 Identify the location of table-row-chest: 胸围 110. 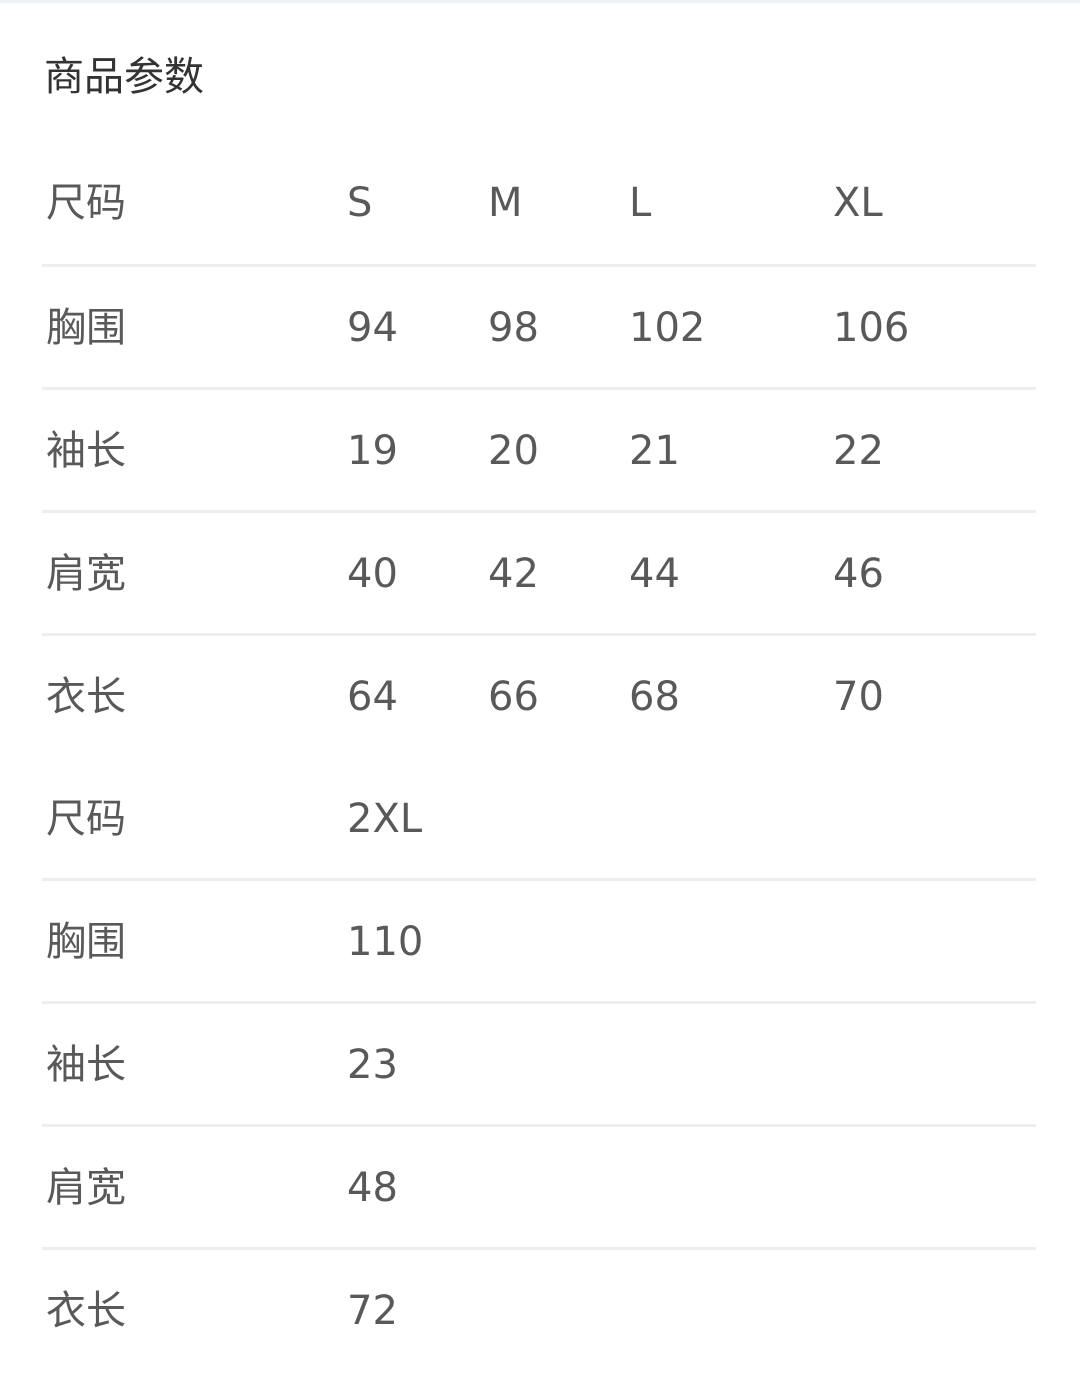
(539, 942).